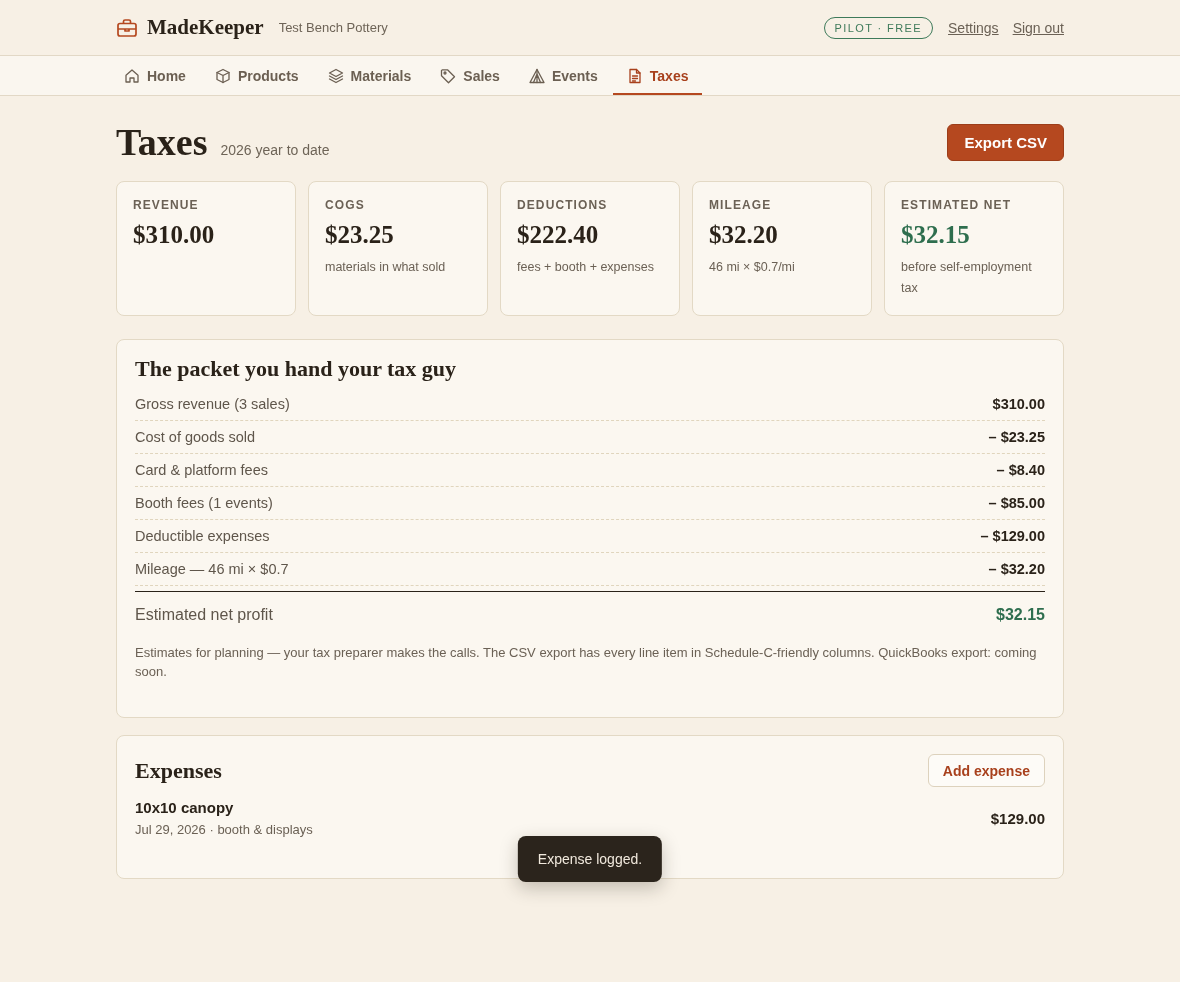 The width and height of the screenshot is (1180, 982). Describe the element at coordinates (174, 235) in the screenshot. I see `stat-value: $310.00` at that location.